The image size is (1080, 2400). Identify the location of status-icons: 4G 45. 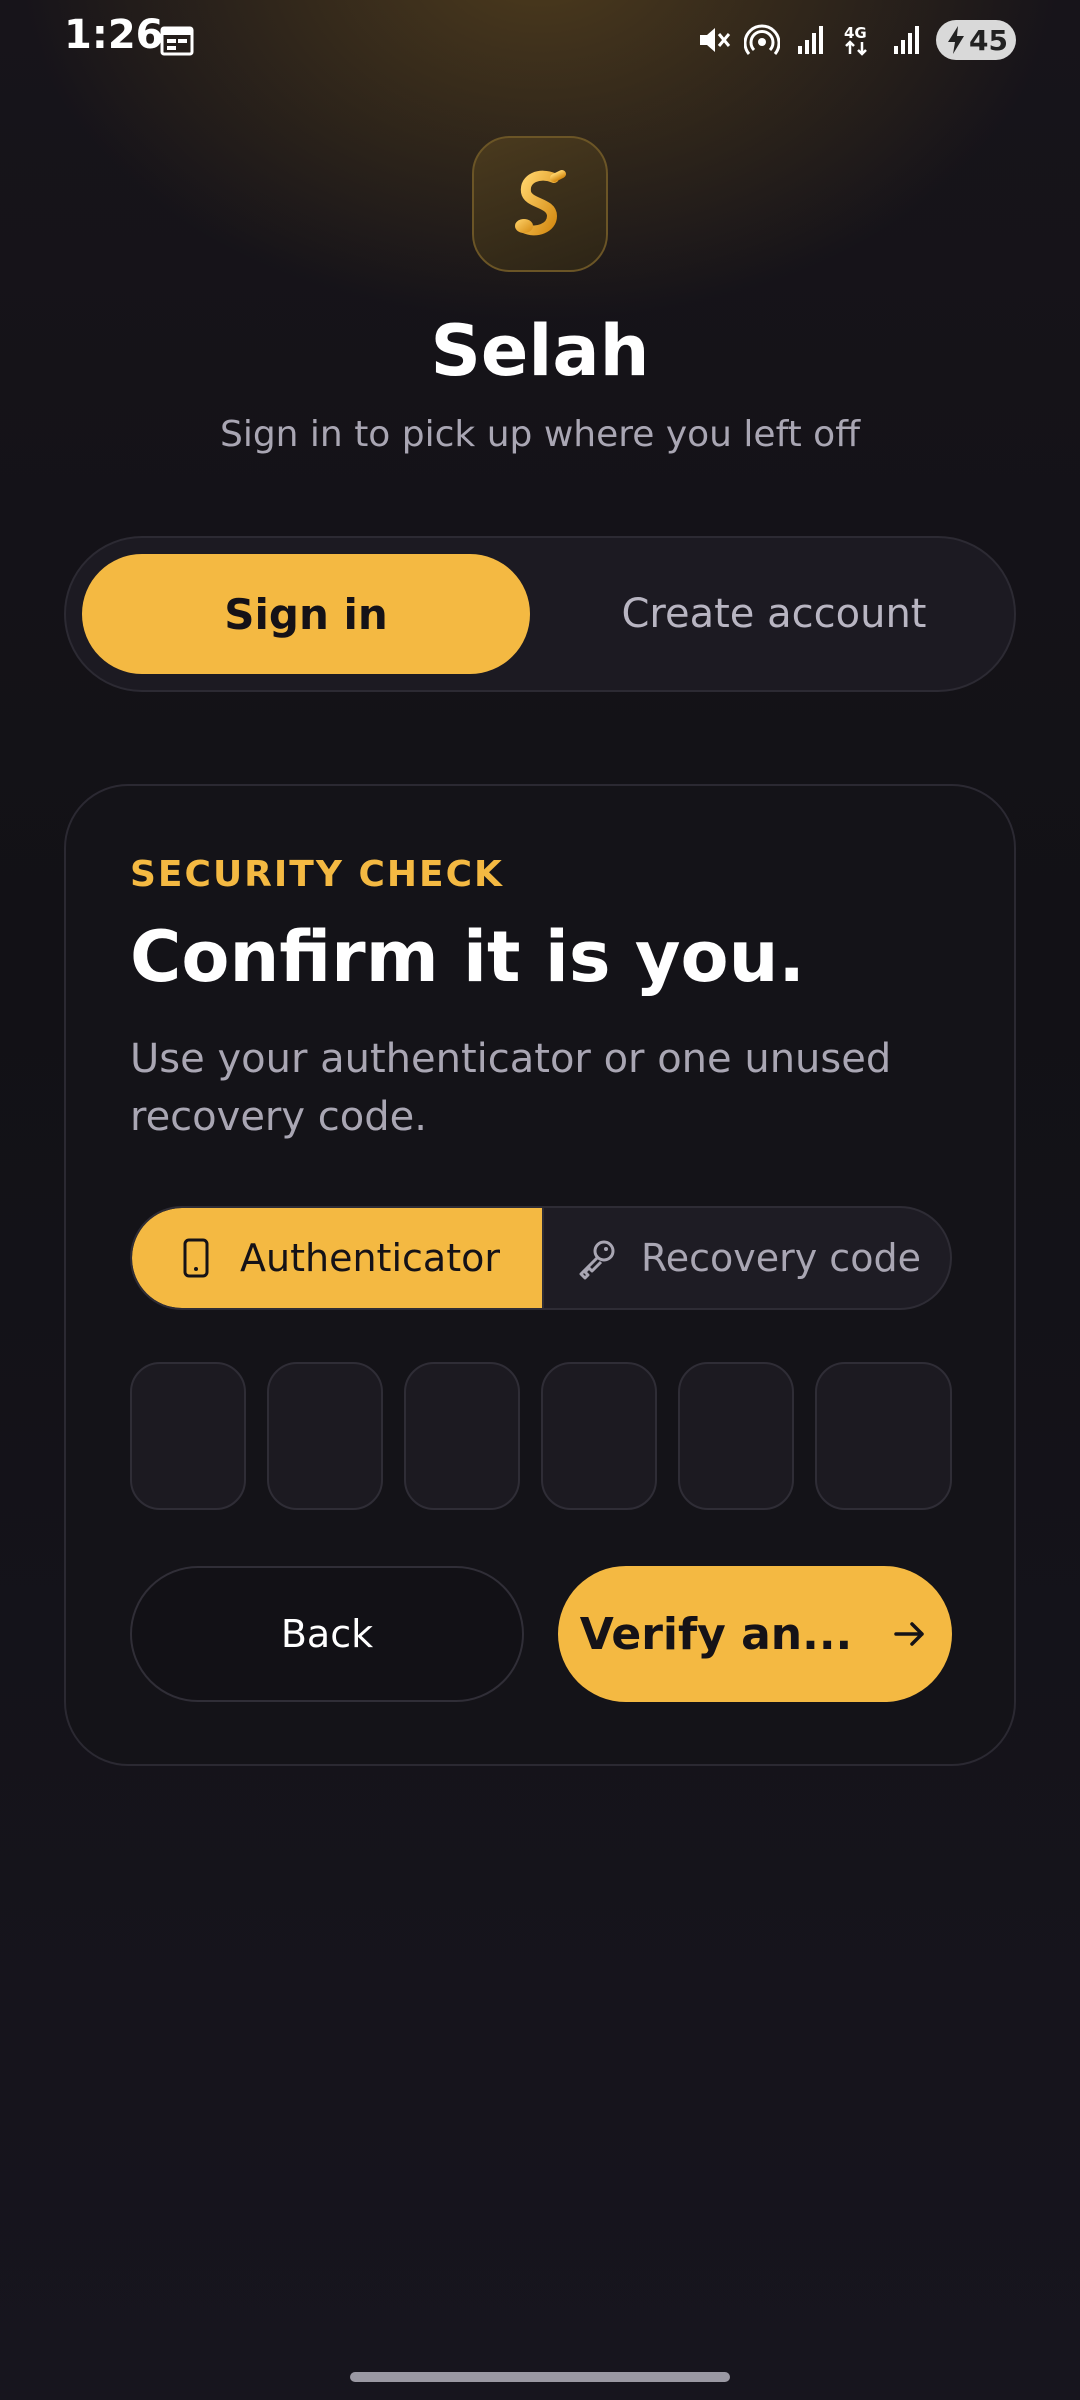
(856, 40).